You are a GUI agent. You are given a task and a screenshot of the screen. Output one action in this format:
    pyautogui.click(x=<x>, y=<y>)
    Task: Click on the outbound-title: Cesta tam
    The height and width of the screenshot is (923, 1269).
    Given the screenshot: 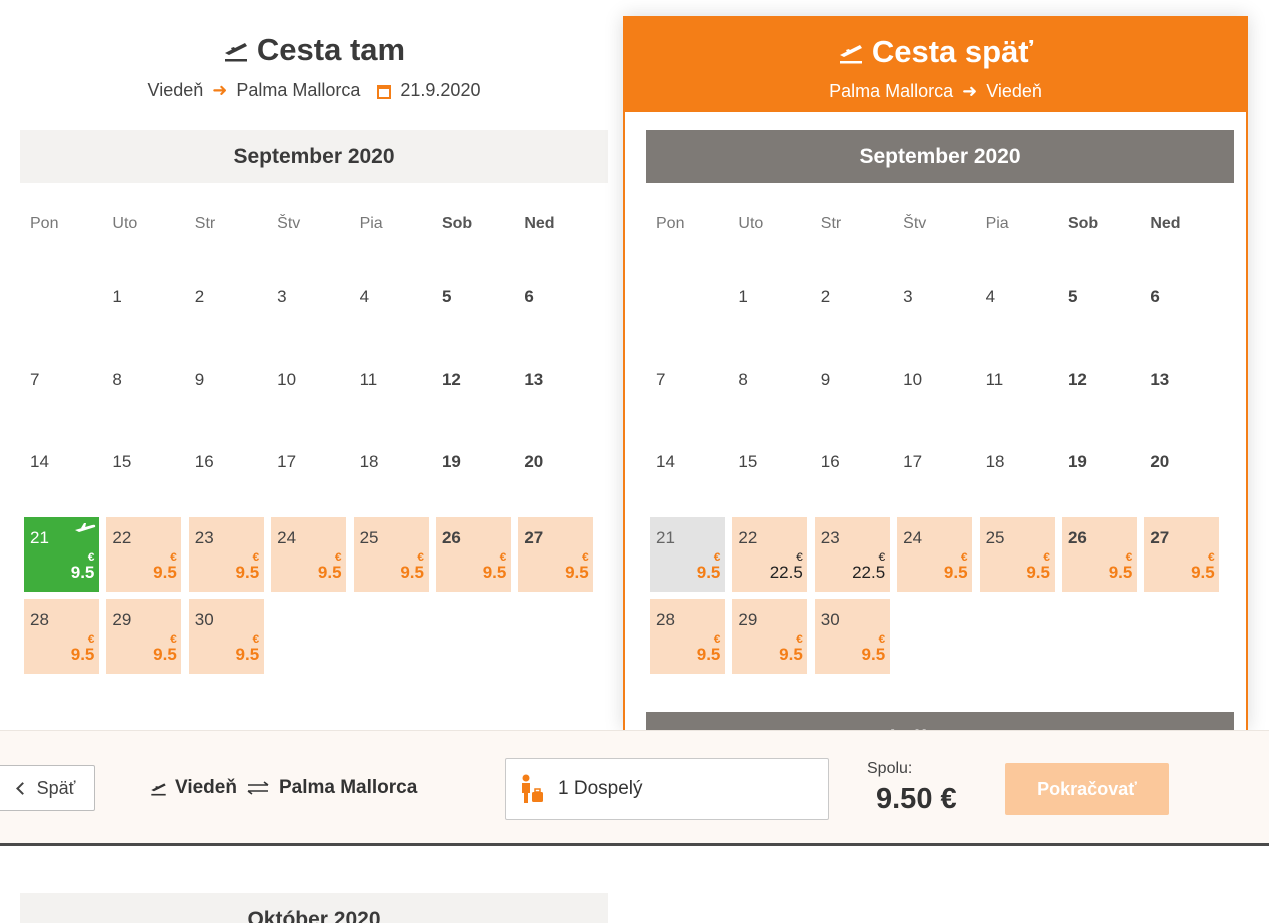 What is the action you would take?
    pyautogui.click(x=314, y=50)
    